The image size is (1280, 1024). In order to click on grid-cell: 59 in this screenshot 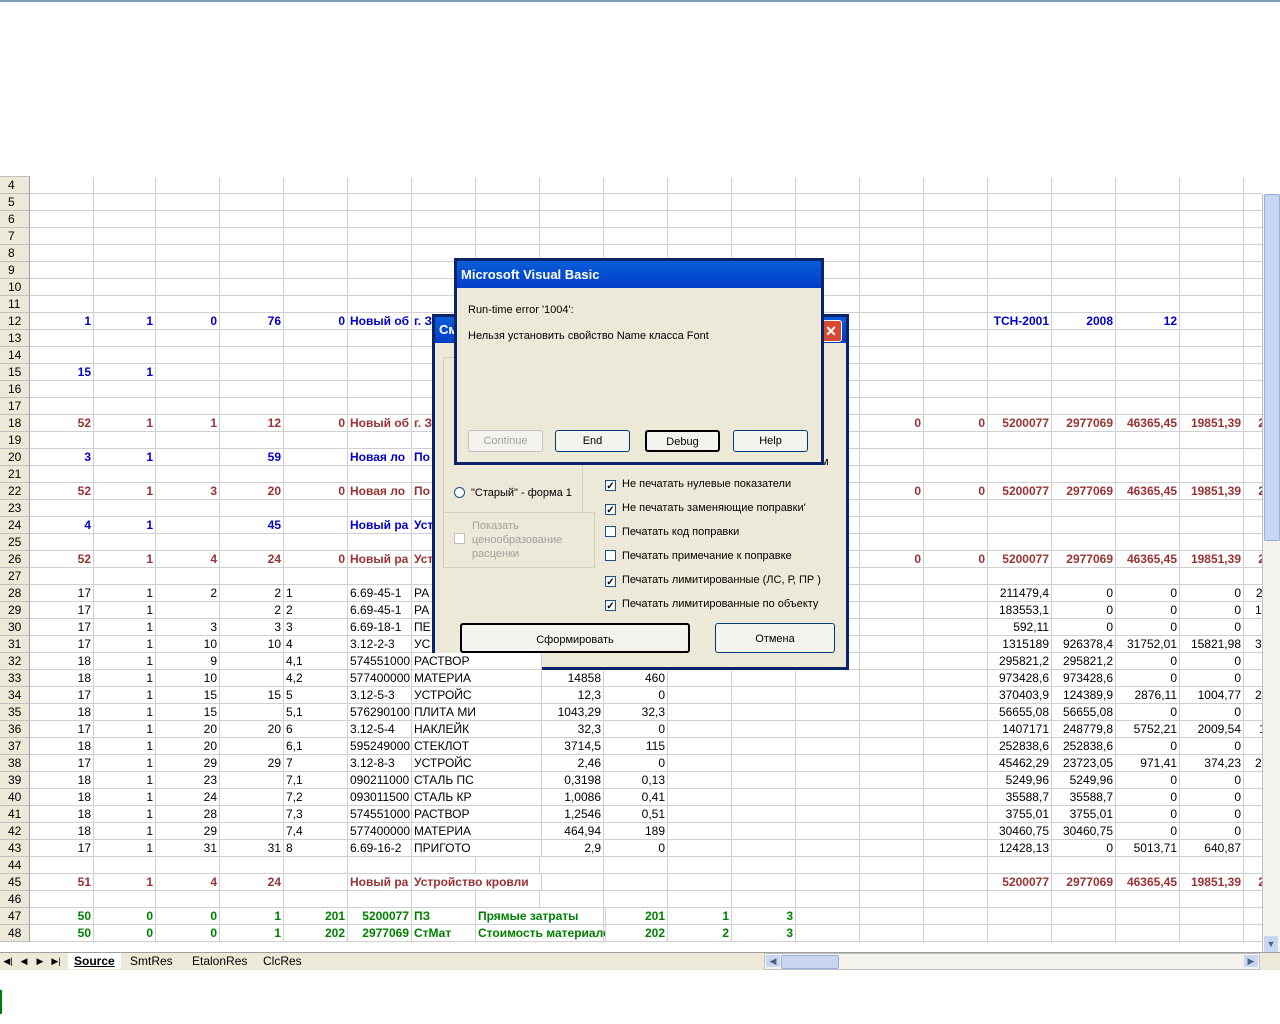, I will do `click(252, 457)`.